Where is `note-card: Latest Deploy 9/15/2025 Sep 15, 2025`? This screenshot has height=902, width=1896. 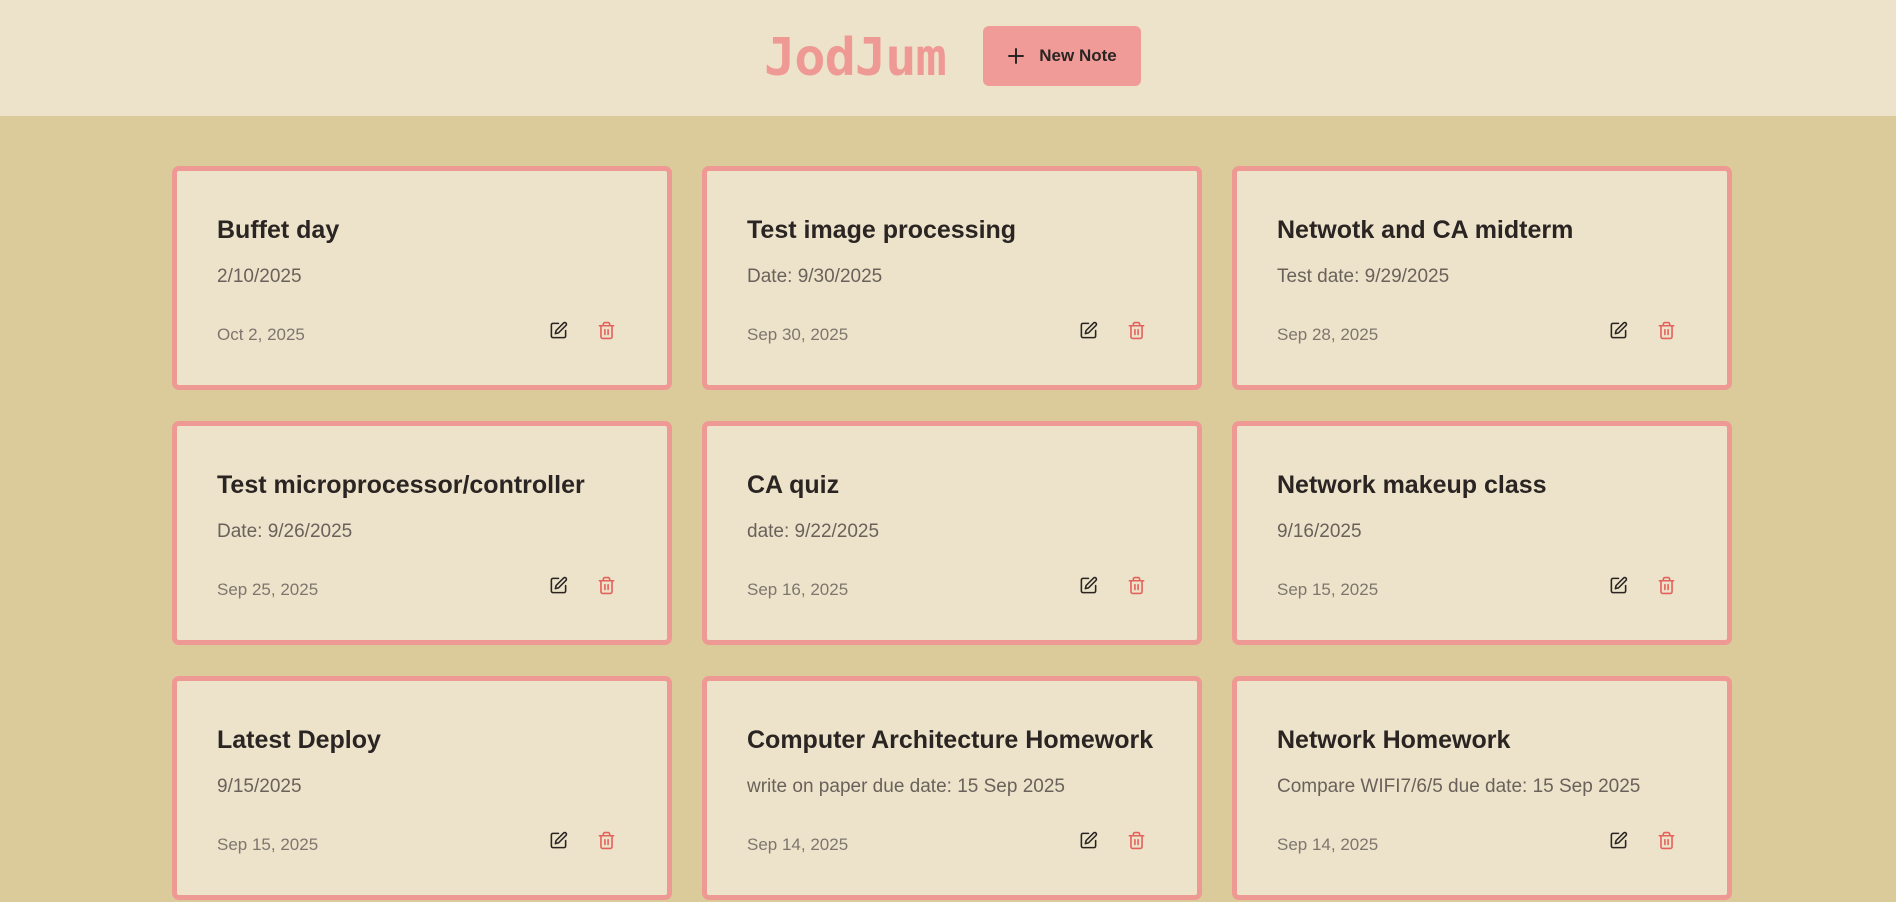 note-card: Latest Deploy 9/15/2025 Sep 15, 2025 is located at coordinates (422, 788).